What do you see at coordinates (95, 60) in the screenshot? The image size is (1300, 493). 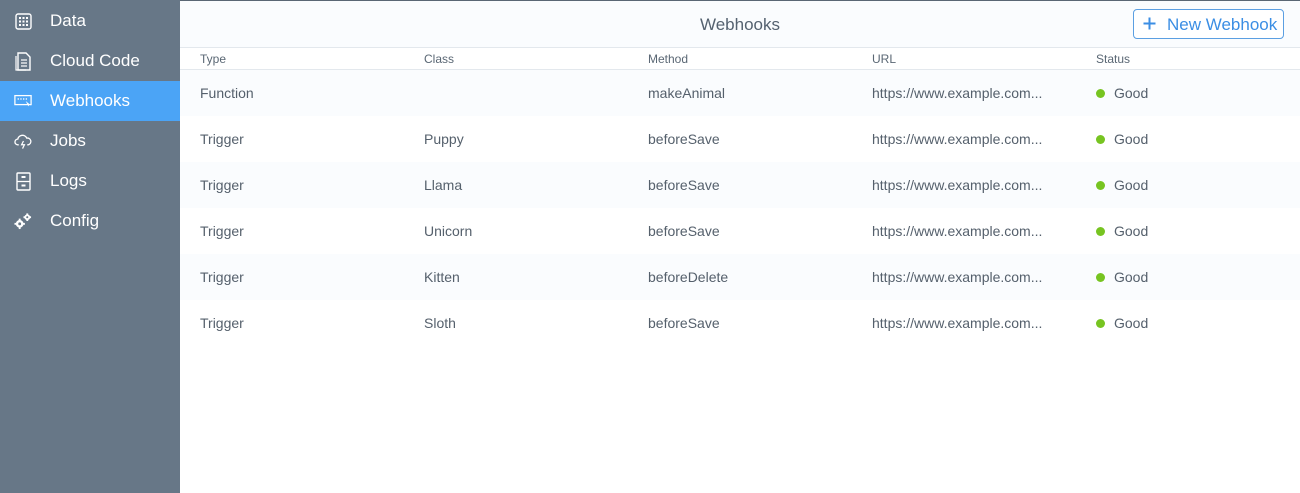 I see `sidebar-item-label: Cloud Code` at bounding box center [95, 60].